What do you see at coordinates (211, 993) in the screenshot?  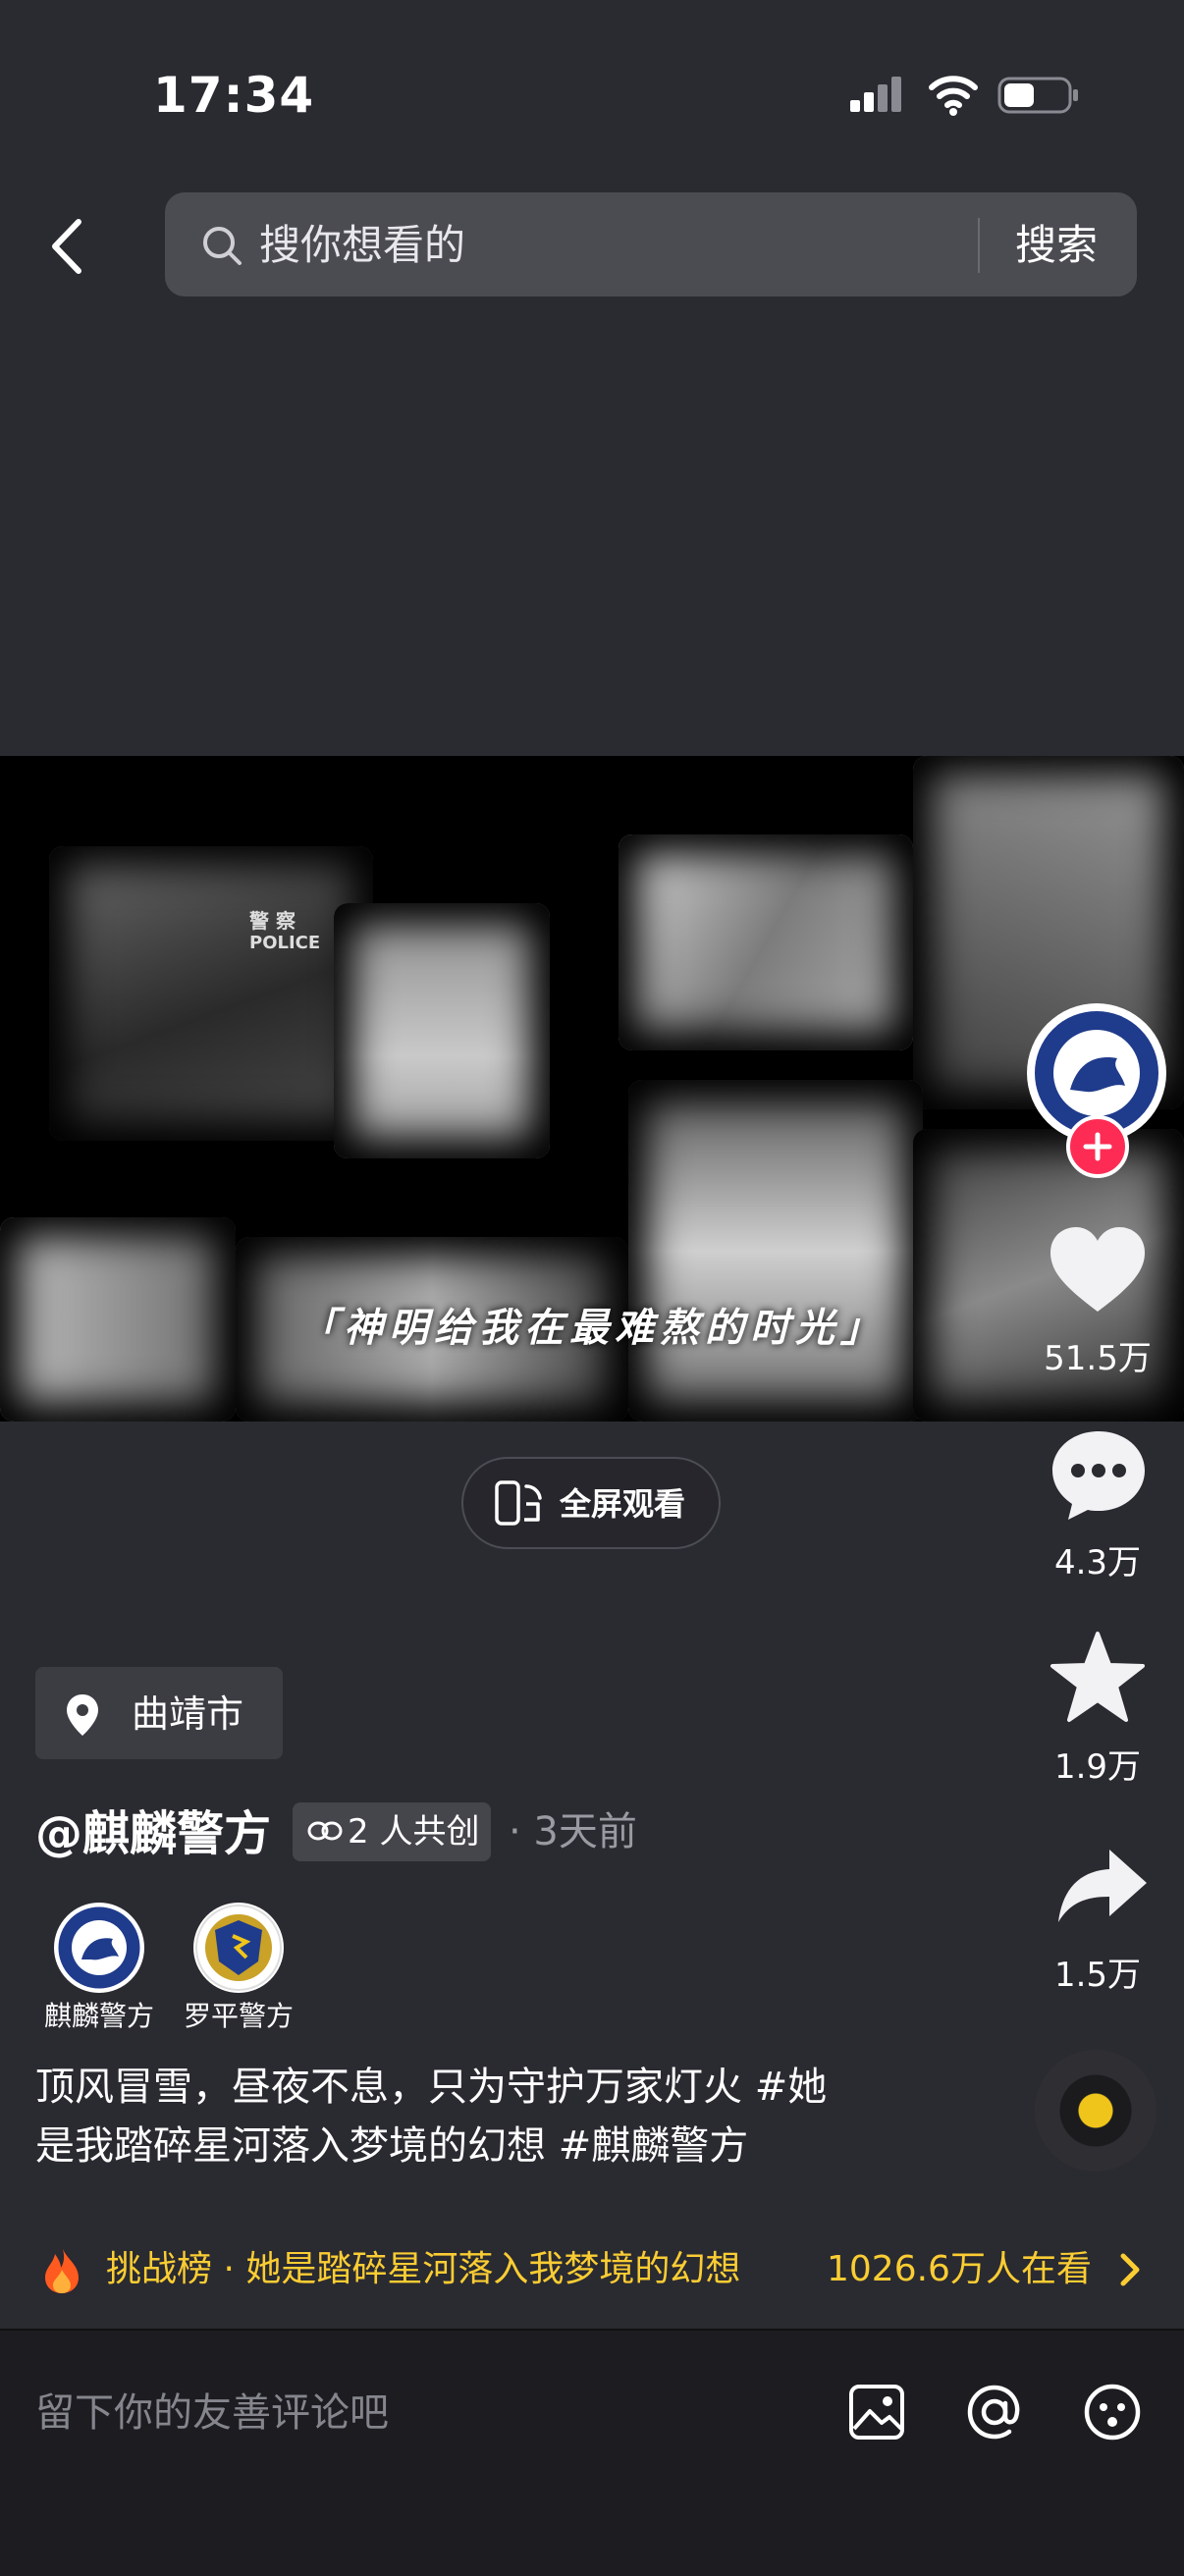 I see `video-tile-police-back` at bounding box center [211, 993].